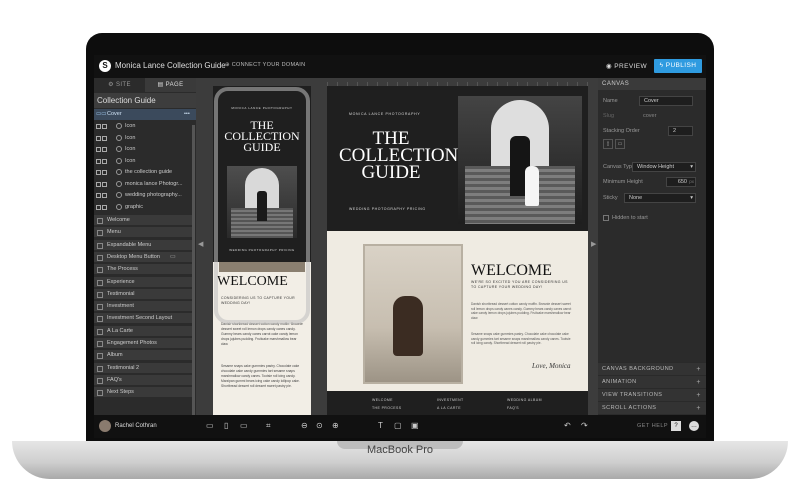 The image size is (800, 495). Describe the element at coordinates (130, 160) in the screenshot. I see `sidebar-subitem-label: Icon` at that location.